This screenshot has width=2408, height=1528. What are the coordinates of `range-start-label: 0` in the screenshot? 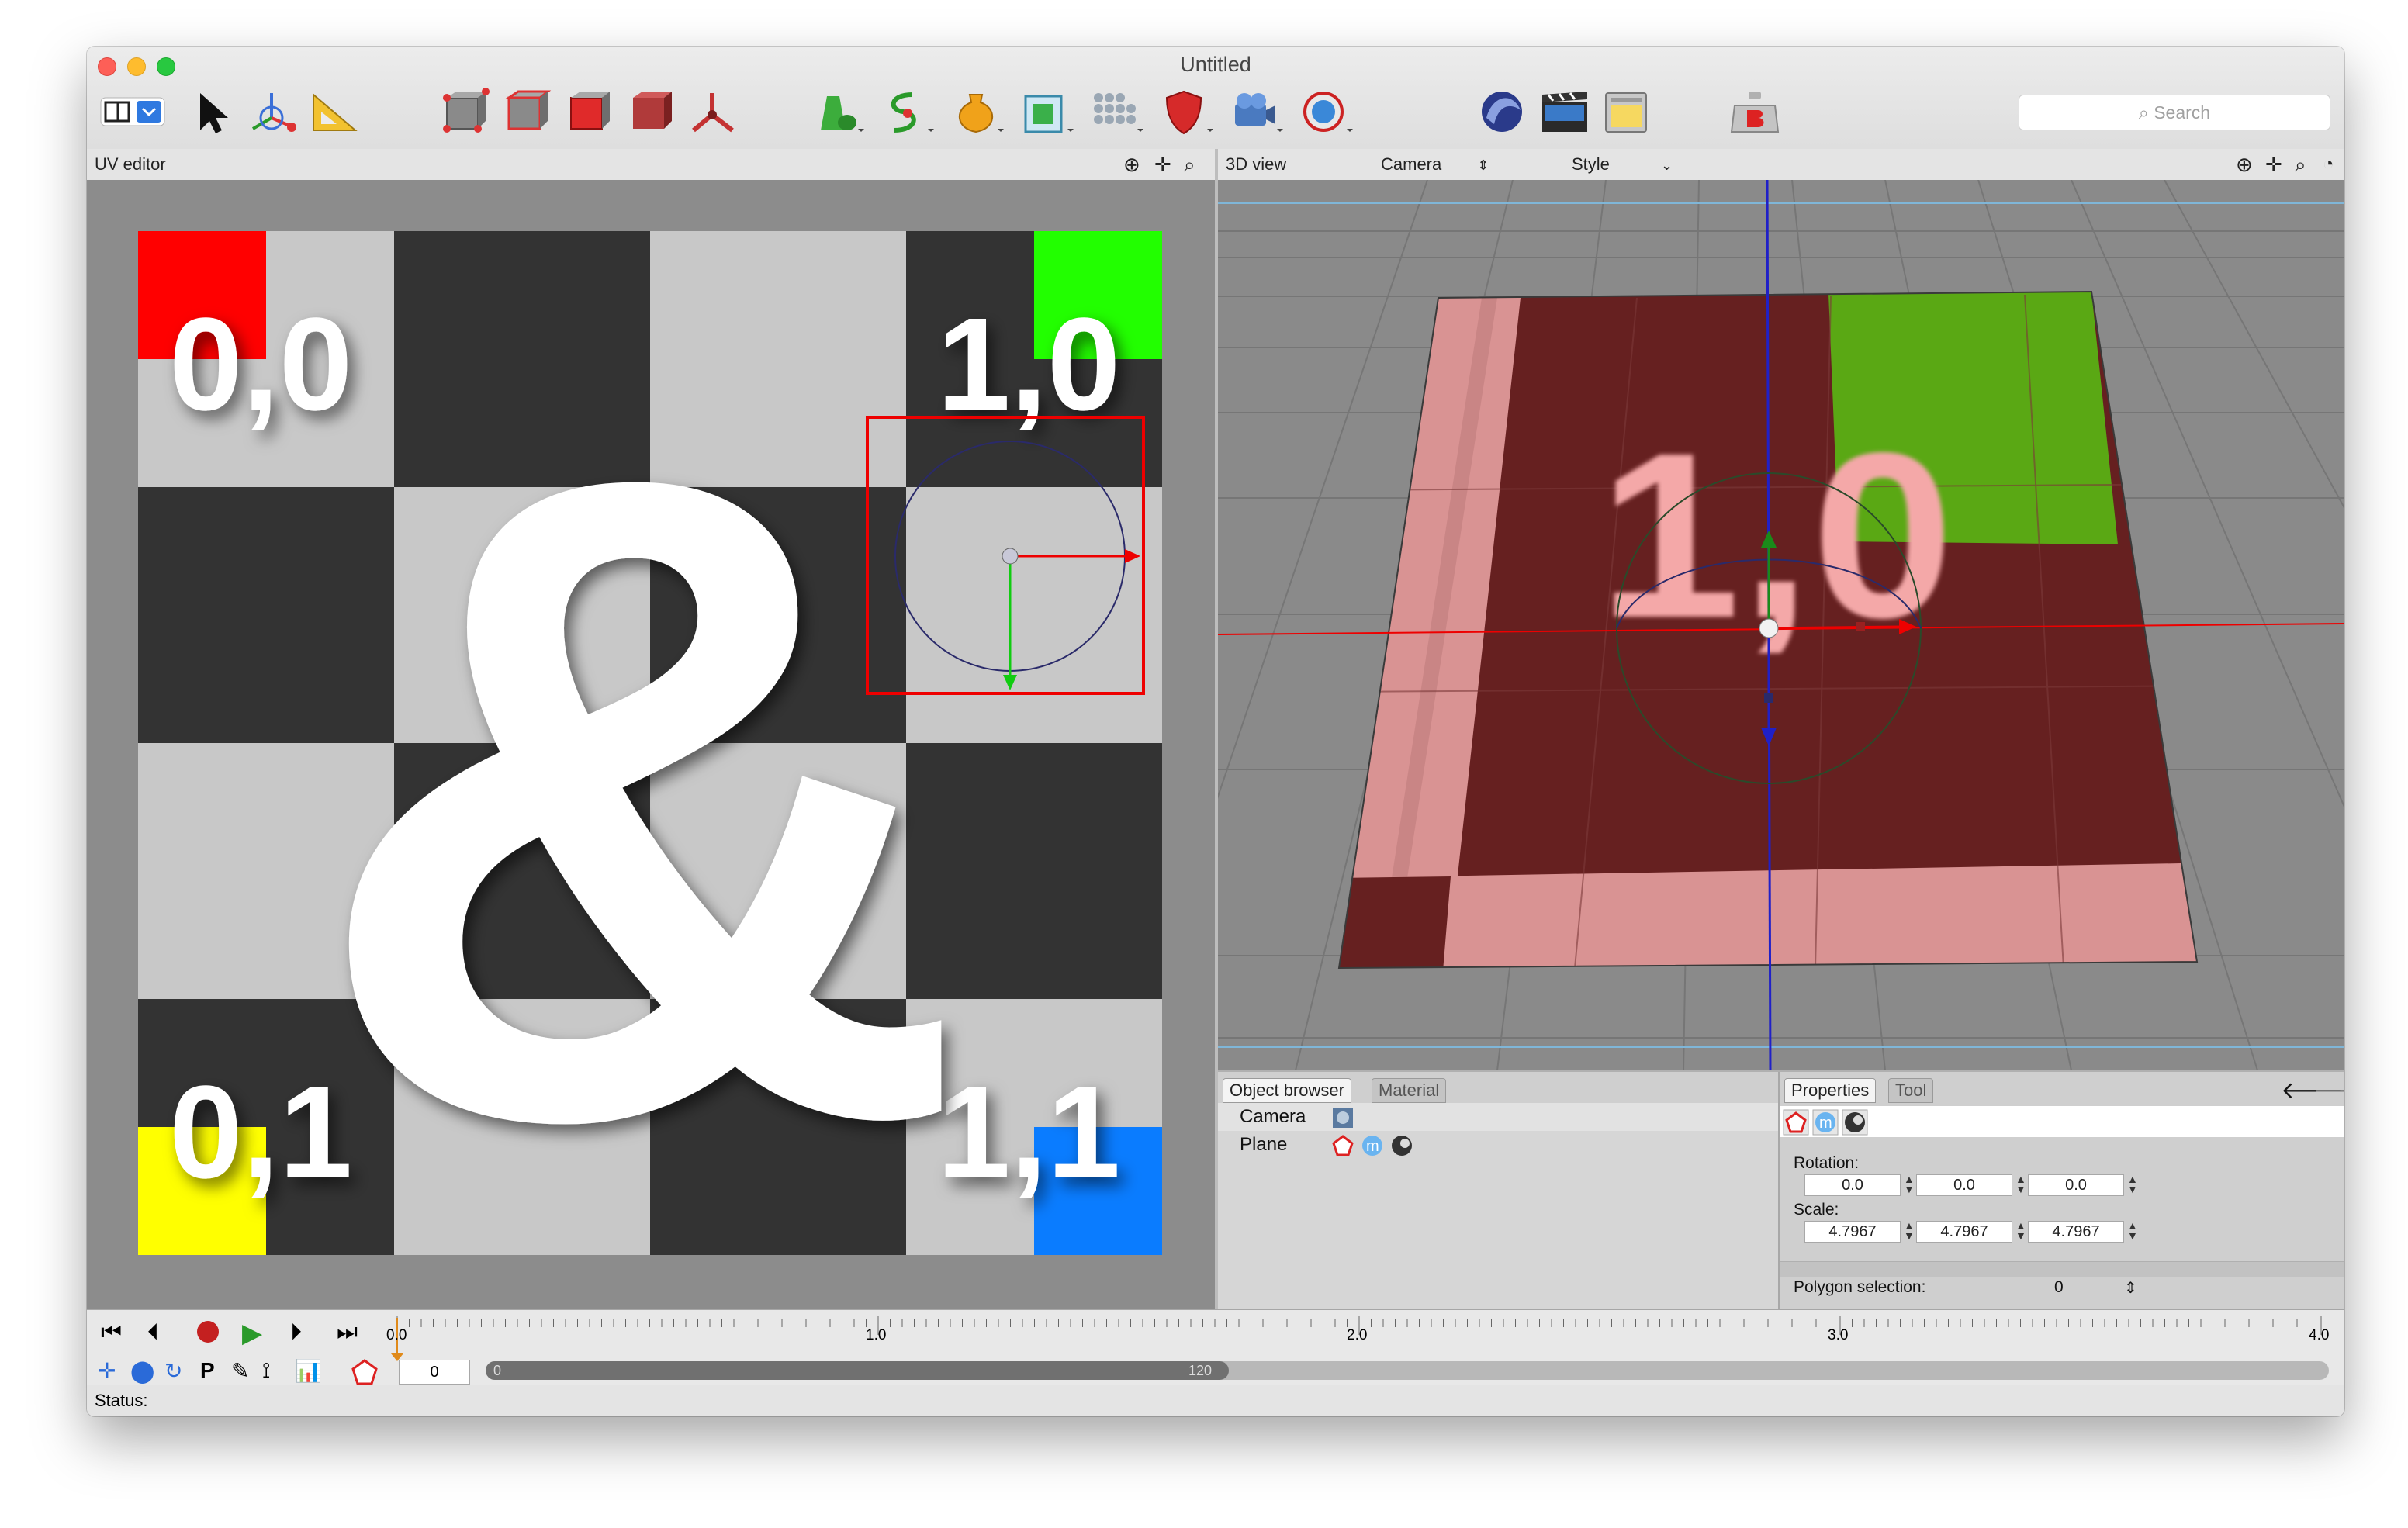 It's located at (498, 1370).